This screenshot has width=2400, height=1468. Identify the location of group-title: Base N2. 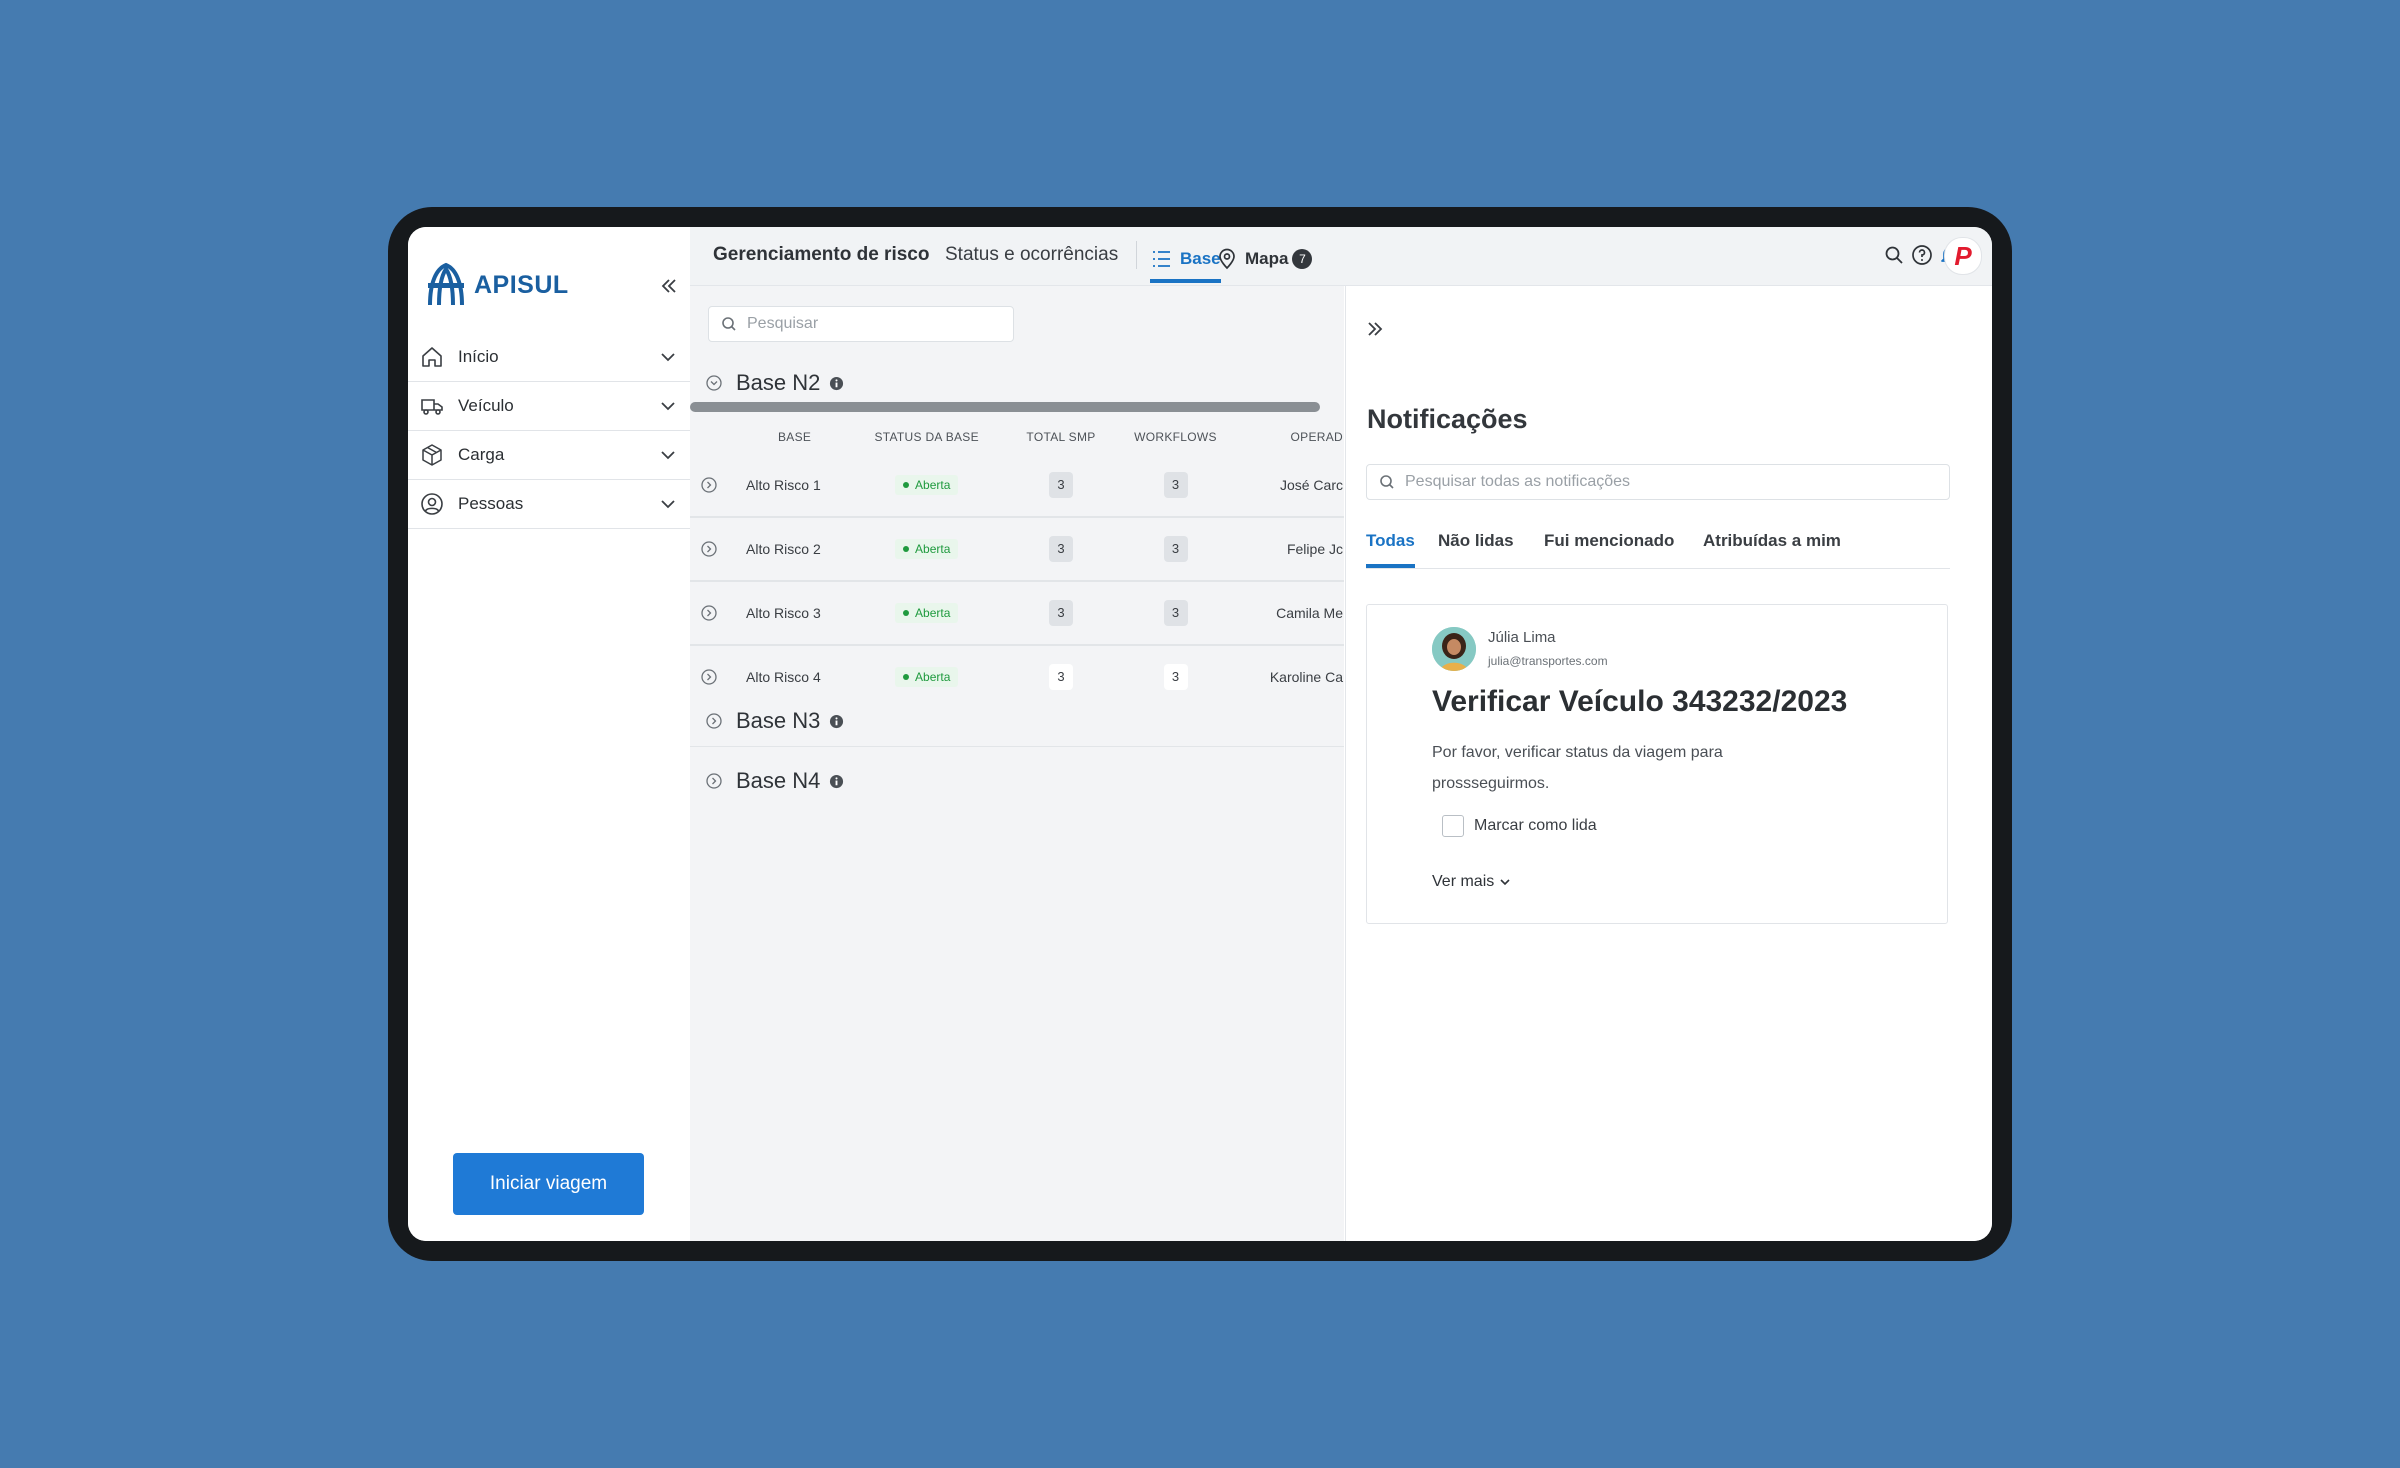
(778, 382).